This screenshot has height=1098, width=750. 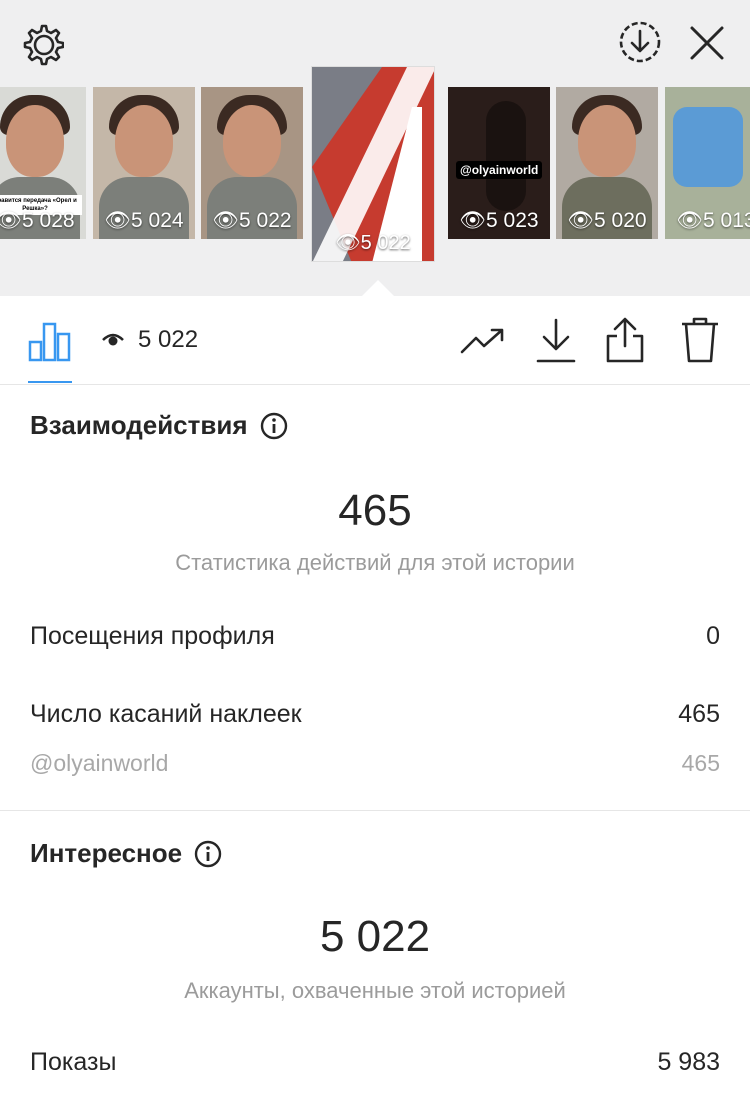 I want to click on story-views: 👁5 023, so click(x=499, y=220).